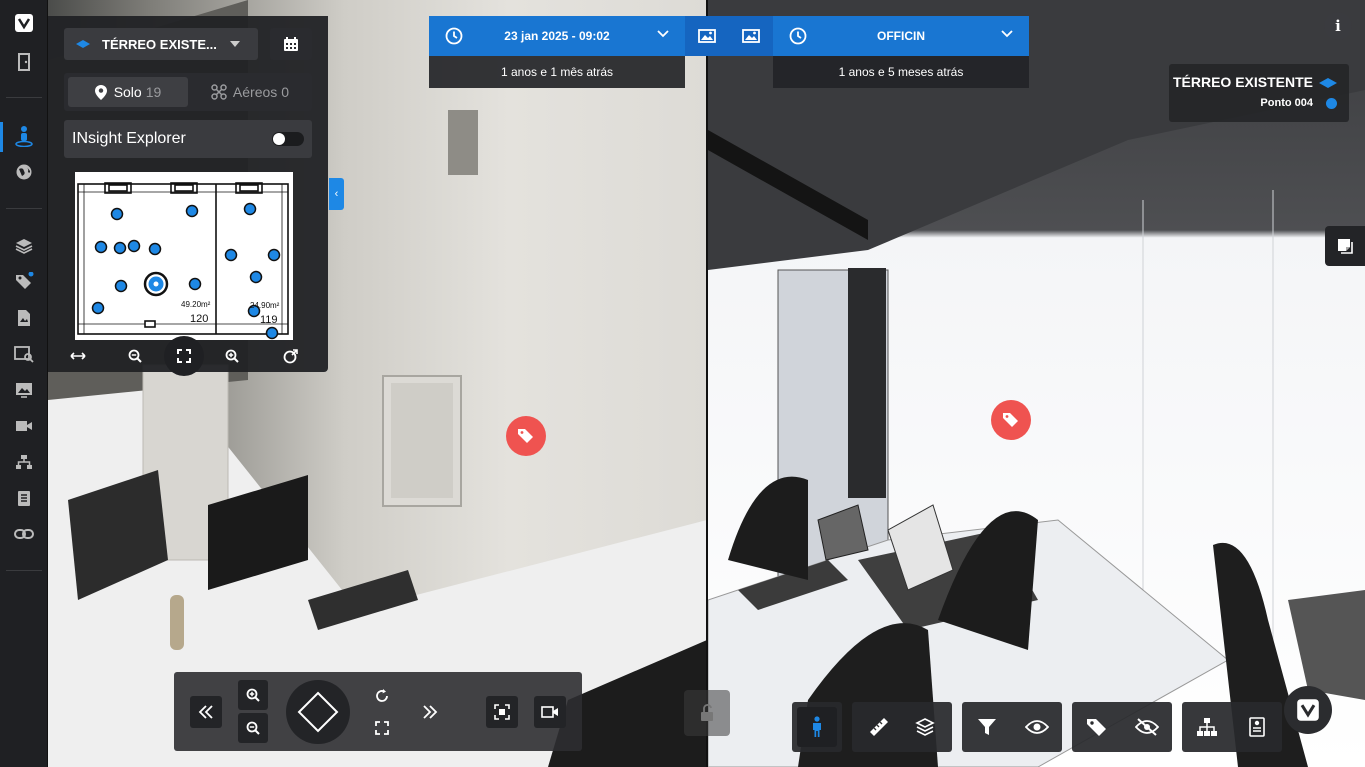 The image size is (1365, 767). What do you see at coordinates (128, 92) in the screenshot?
I see `tab-solo: Solo 19` at bounding box center [128, 92].